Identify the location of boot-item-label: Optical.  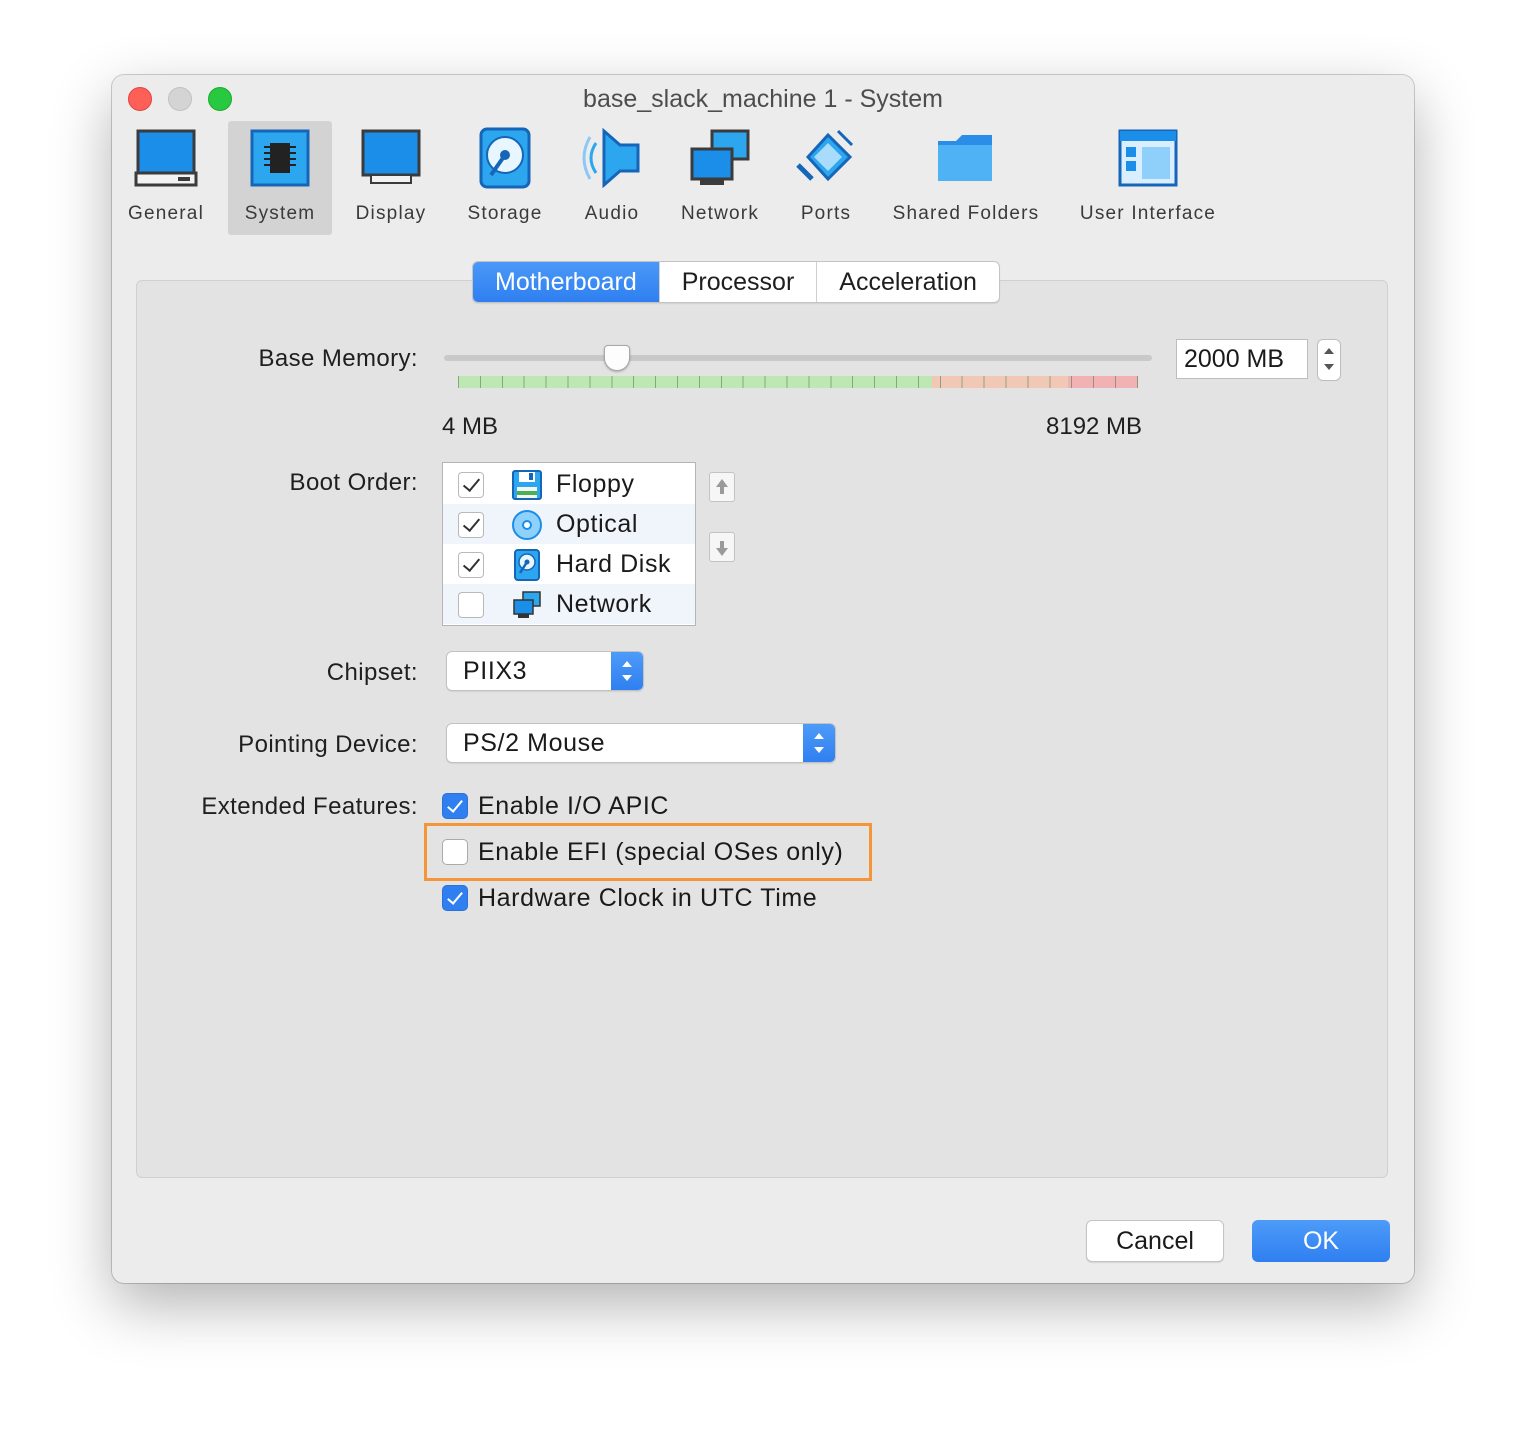
(597, 524).